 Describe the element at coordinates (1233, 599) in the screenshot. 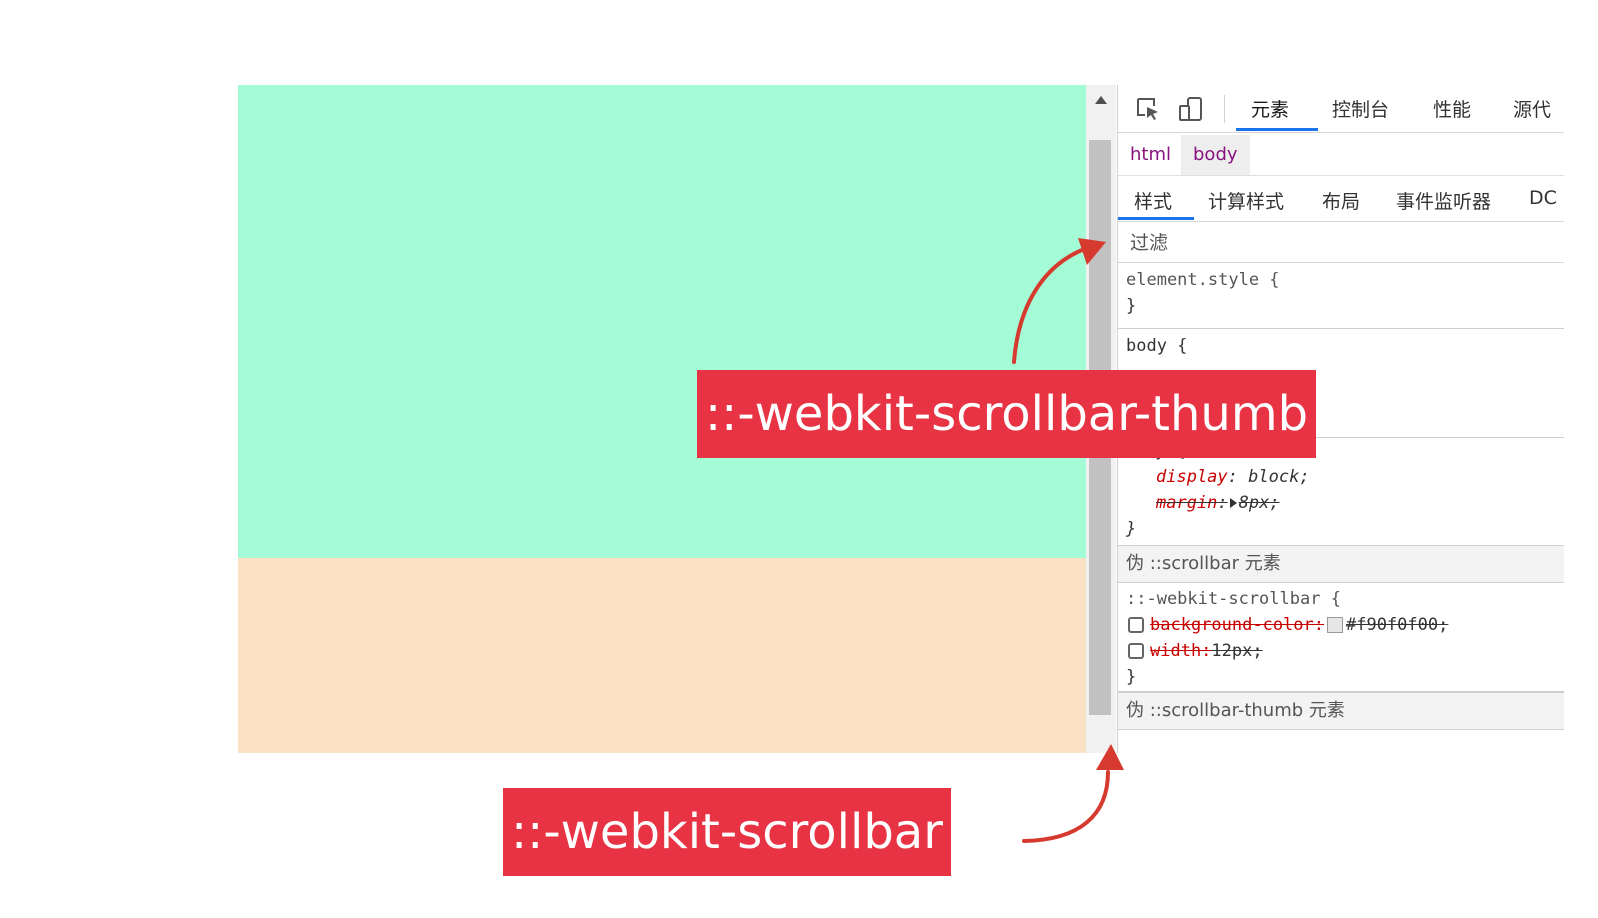

I see `rule-selector: ::-webkit-scrollbar {` at that location.